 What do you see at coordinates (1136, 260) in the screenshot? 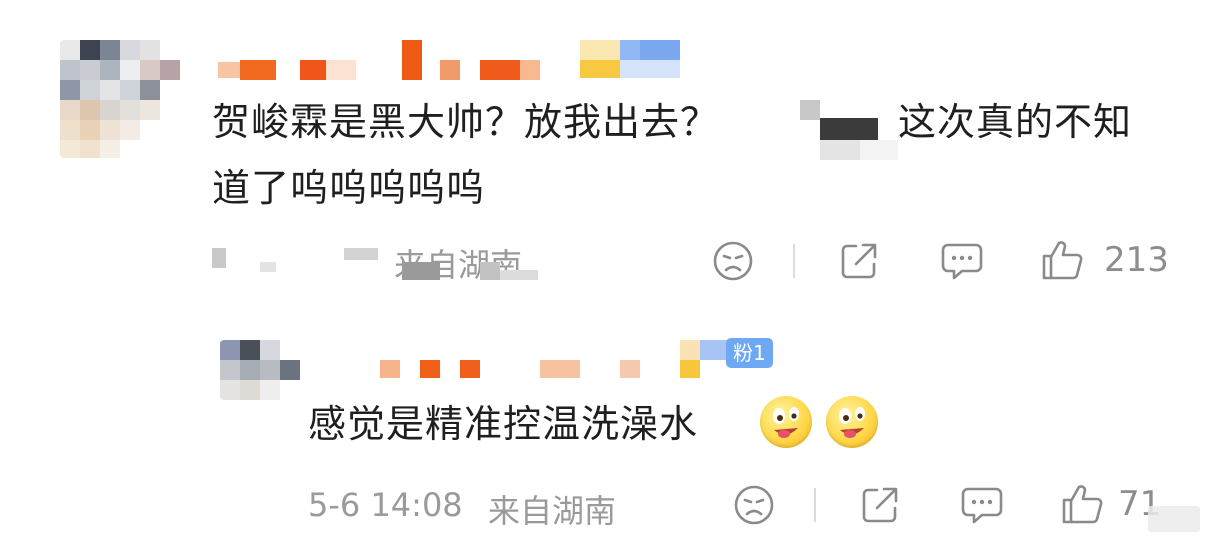
I see `like-count: 213` at bounding box center [1136, 260].